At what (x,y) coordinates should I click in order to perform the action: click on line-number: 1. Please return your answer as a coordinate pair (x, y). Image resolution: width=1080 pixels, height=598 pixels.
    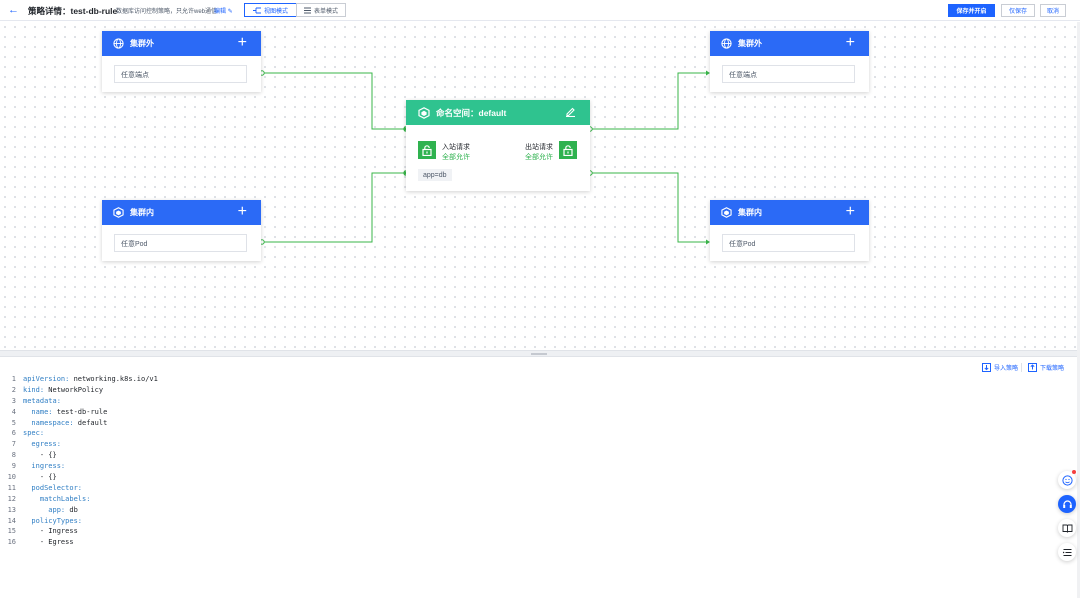
    Looking at the image, I should click on (13, 379).